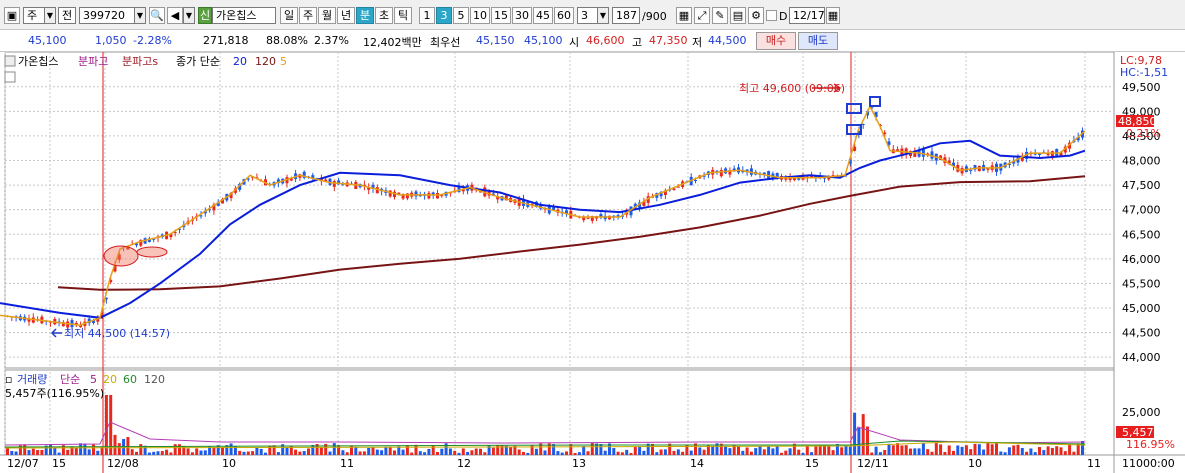  Describe the element at coordinates (229, 463) in the screenshot. I see `x-tick-label: 10` at that location.